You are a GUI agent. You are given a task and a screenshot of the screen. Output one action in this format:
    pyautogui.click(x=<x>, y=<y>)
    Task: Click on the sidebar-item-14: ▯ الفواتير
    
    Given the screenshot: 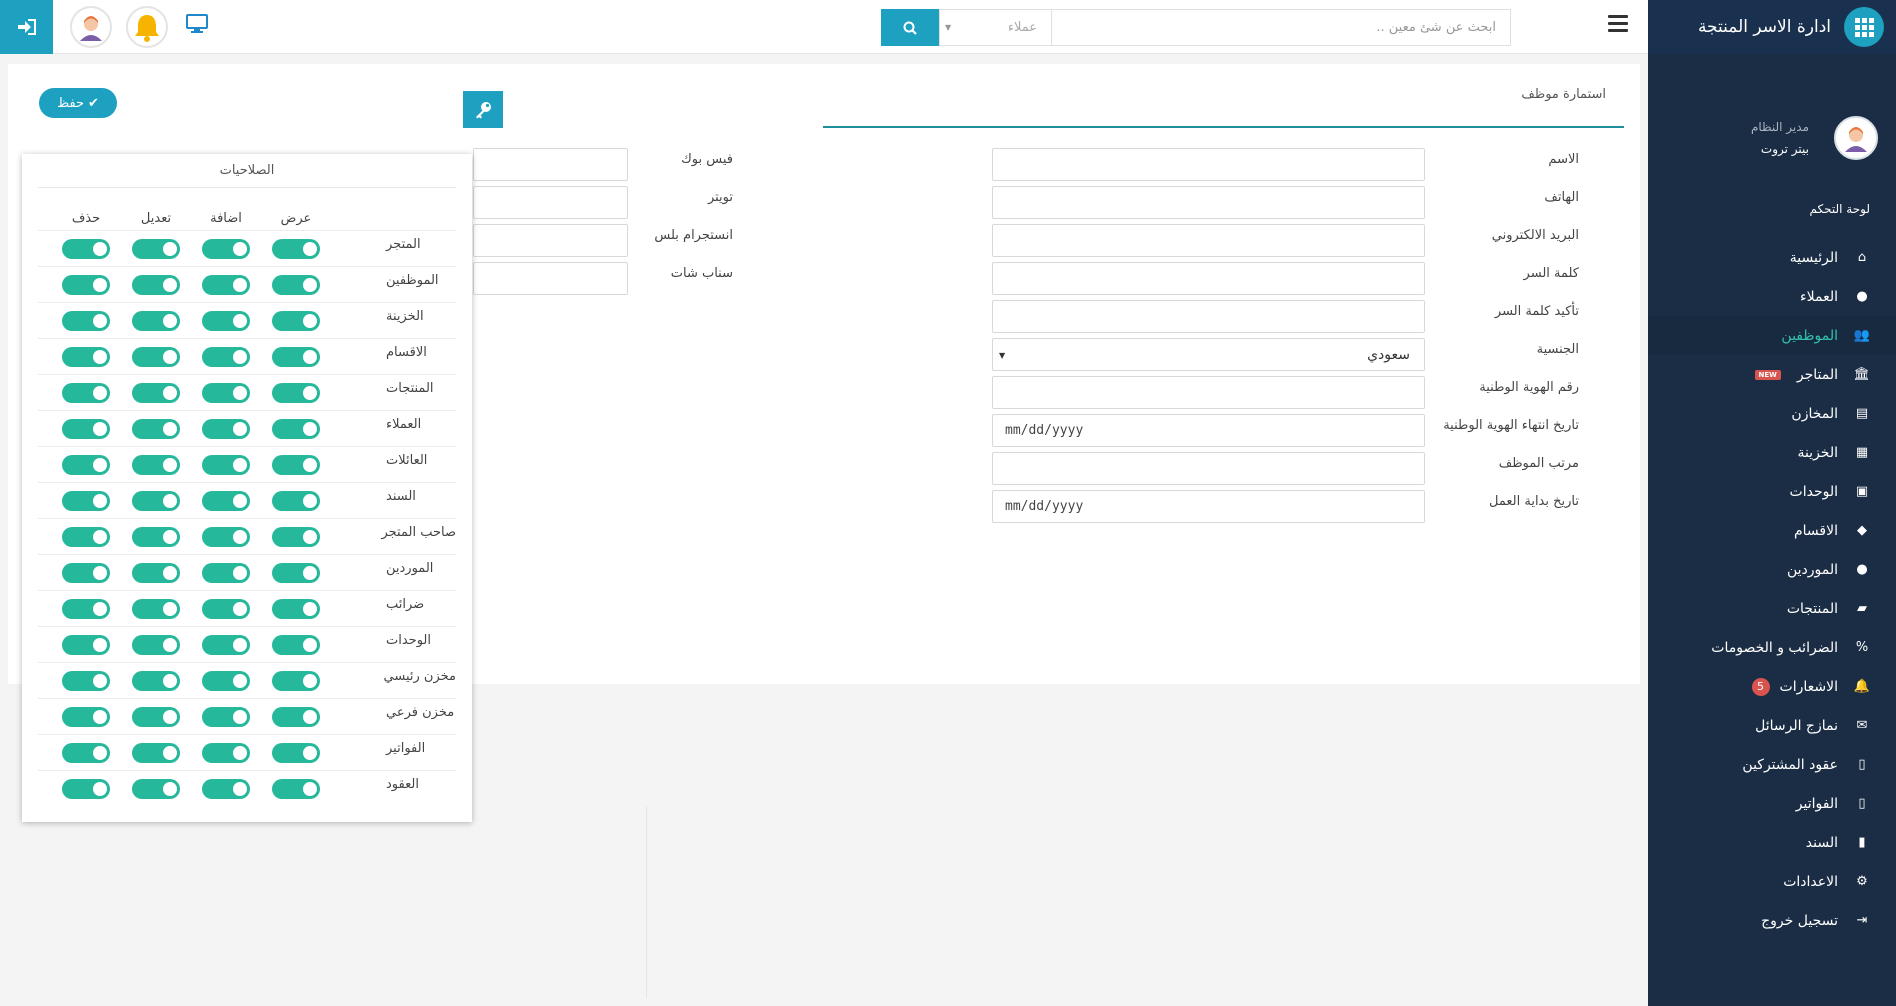 What is the action you would take?
    pyautogui.click(x=1772, y=803)
    